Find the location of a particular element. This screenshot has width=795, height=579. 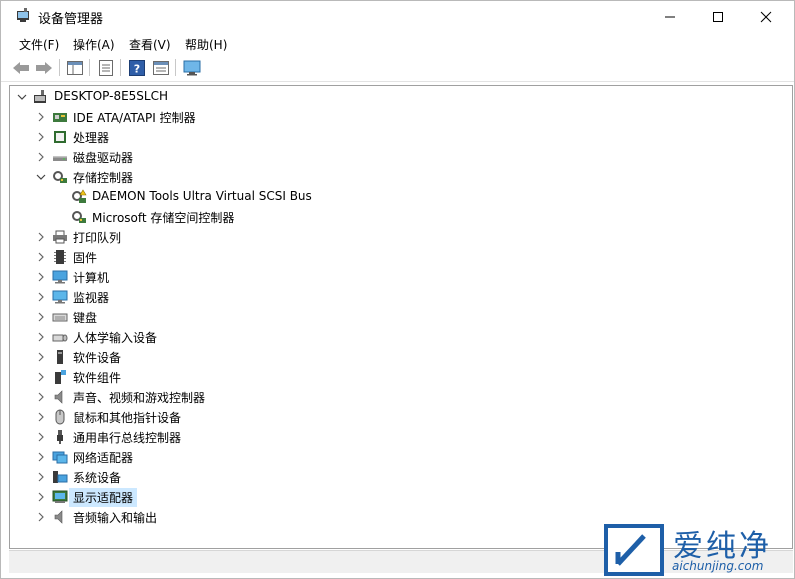

forward-arrow-icon is located at coordinates (44, 67).